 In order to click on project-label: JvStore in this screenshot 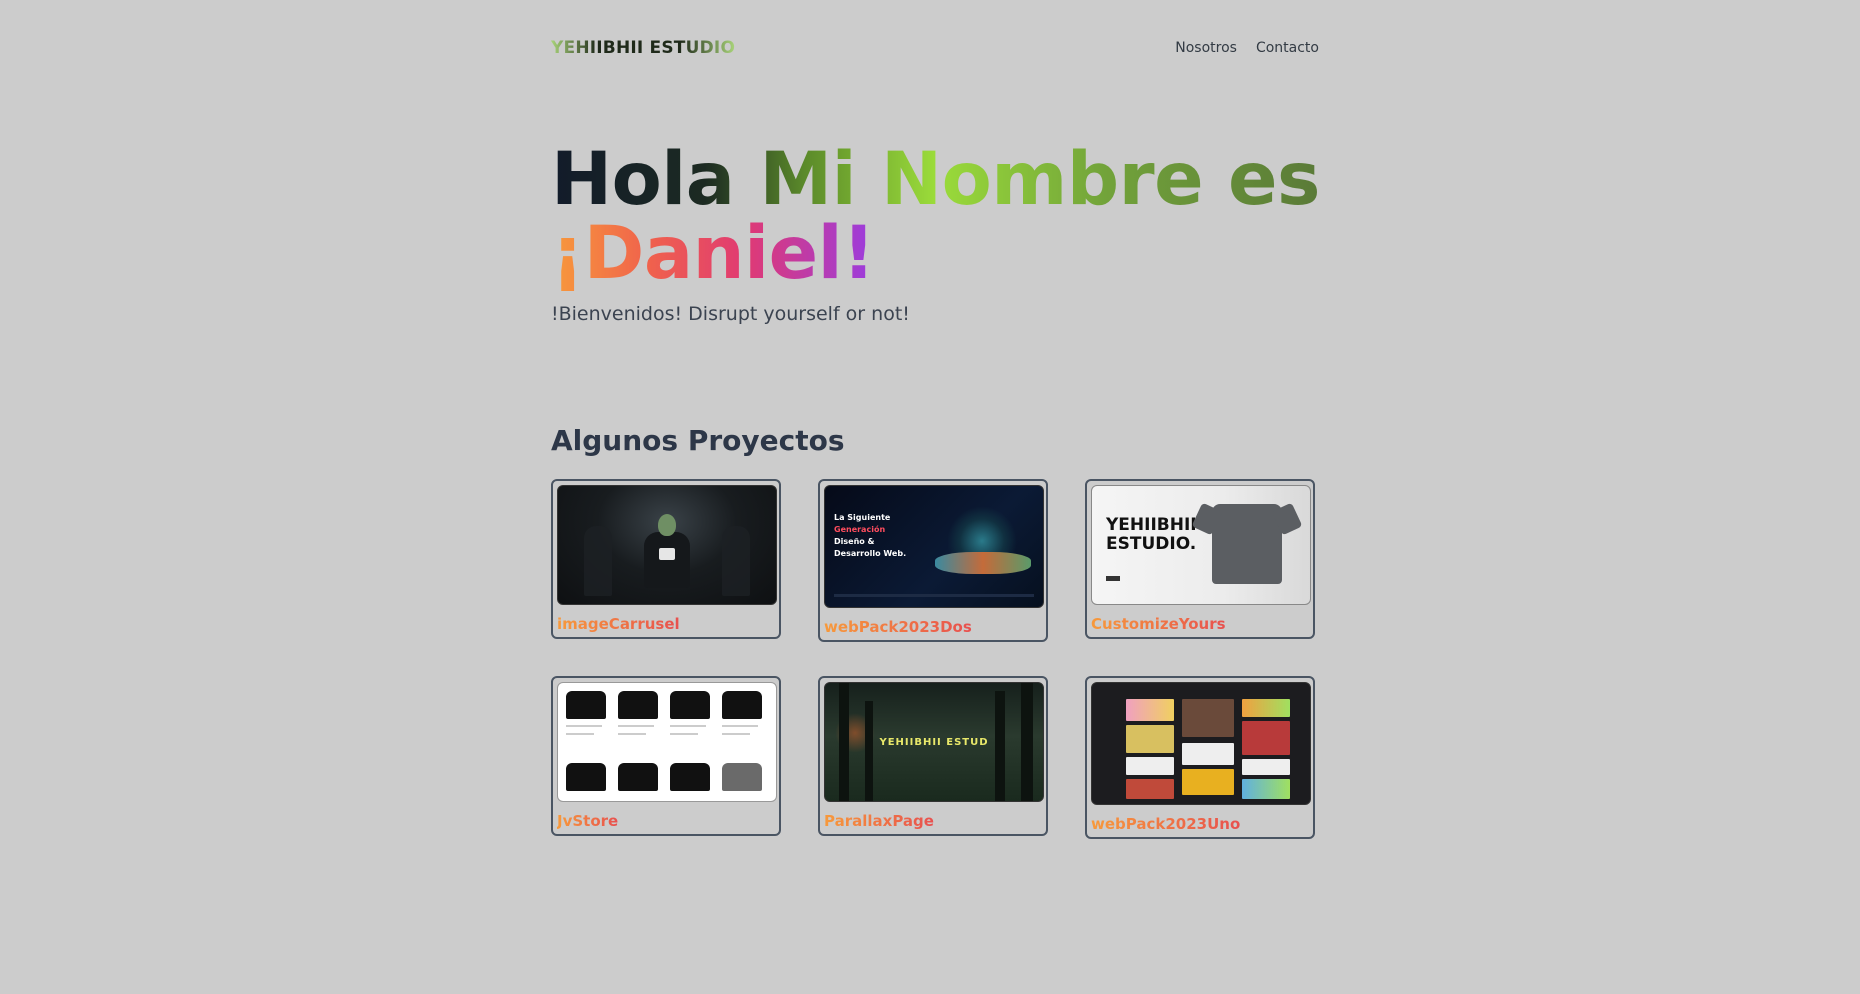, I will do `click(587, 821)`.